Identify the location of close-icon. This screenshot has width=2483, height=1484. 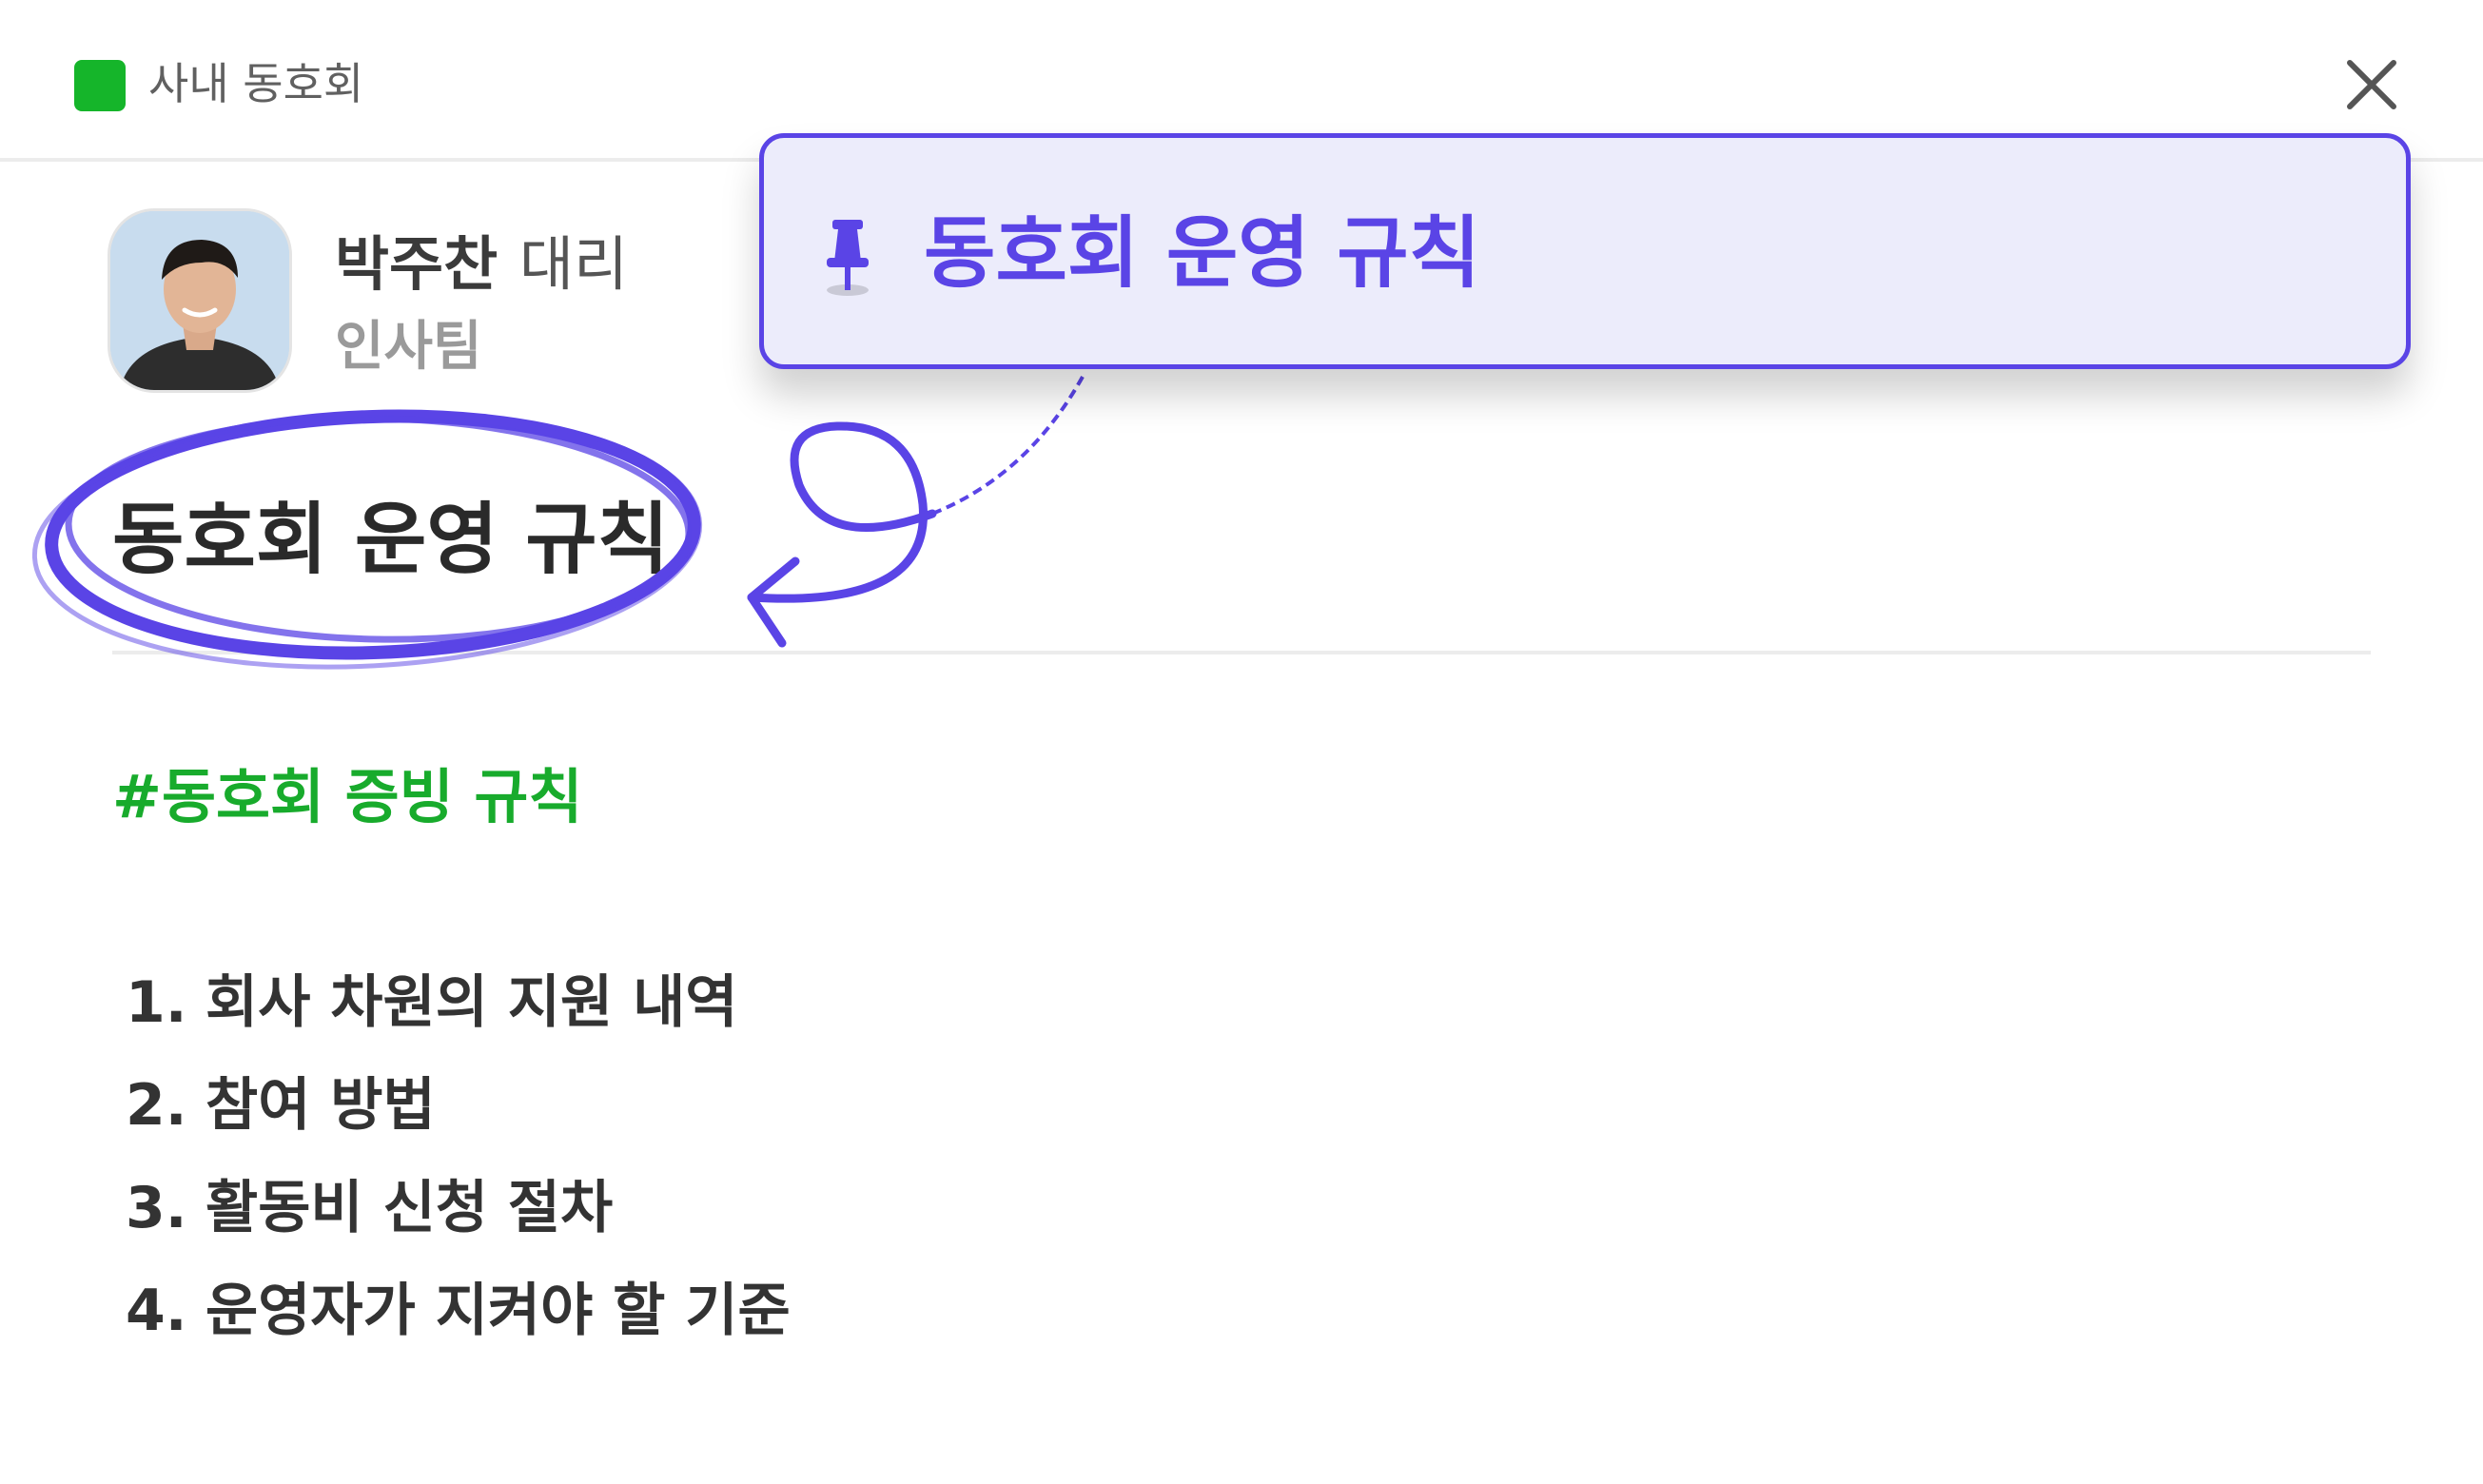
(2371, 84).